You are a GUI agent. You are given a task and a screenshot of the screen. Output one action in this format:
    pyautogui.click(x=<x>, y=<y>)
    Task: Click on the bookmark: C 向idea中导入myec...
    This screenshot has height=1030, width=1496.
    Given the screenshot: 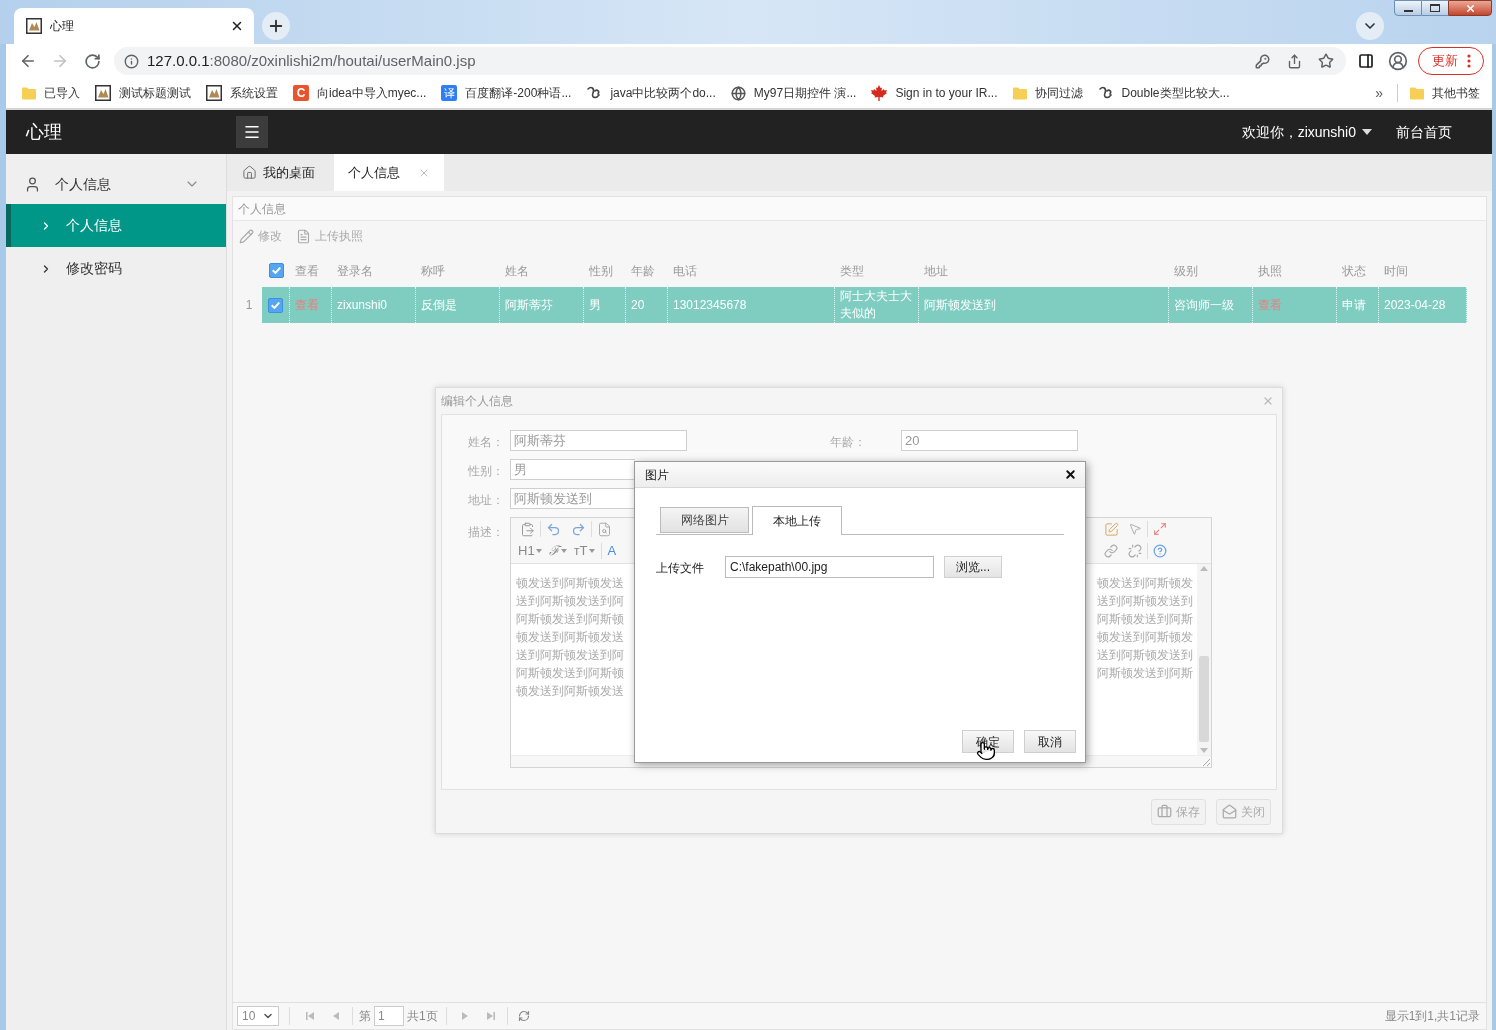 What is the action you would take?
    pyautogui.click(x=360, y=93)
    